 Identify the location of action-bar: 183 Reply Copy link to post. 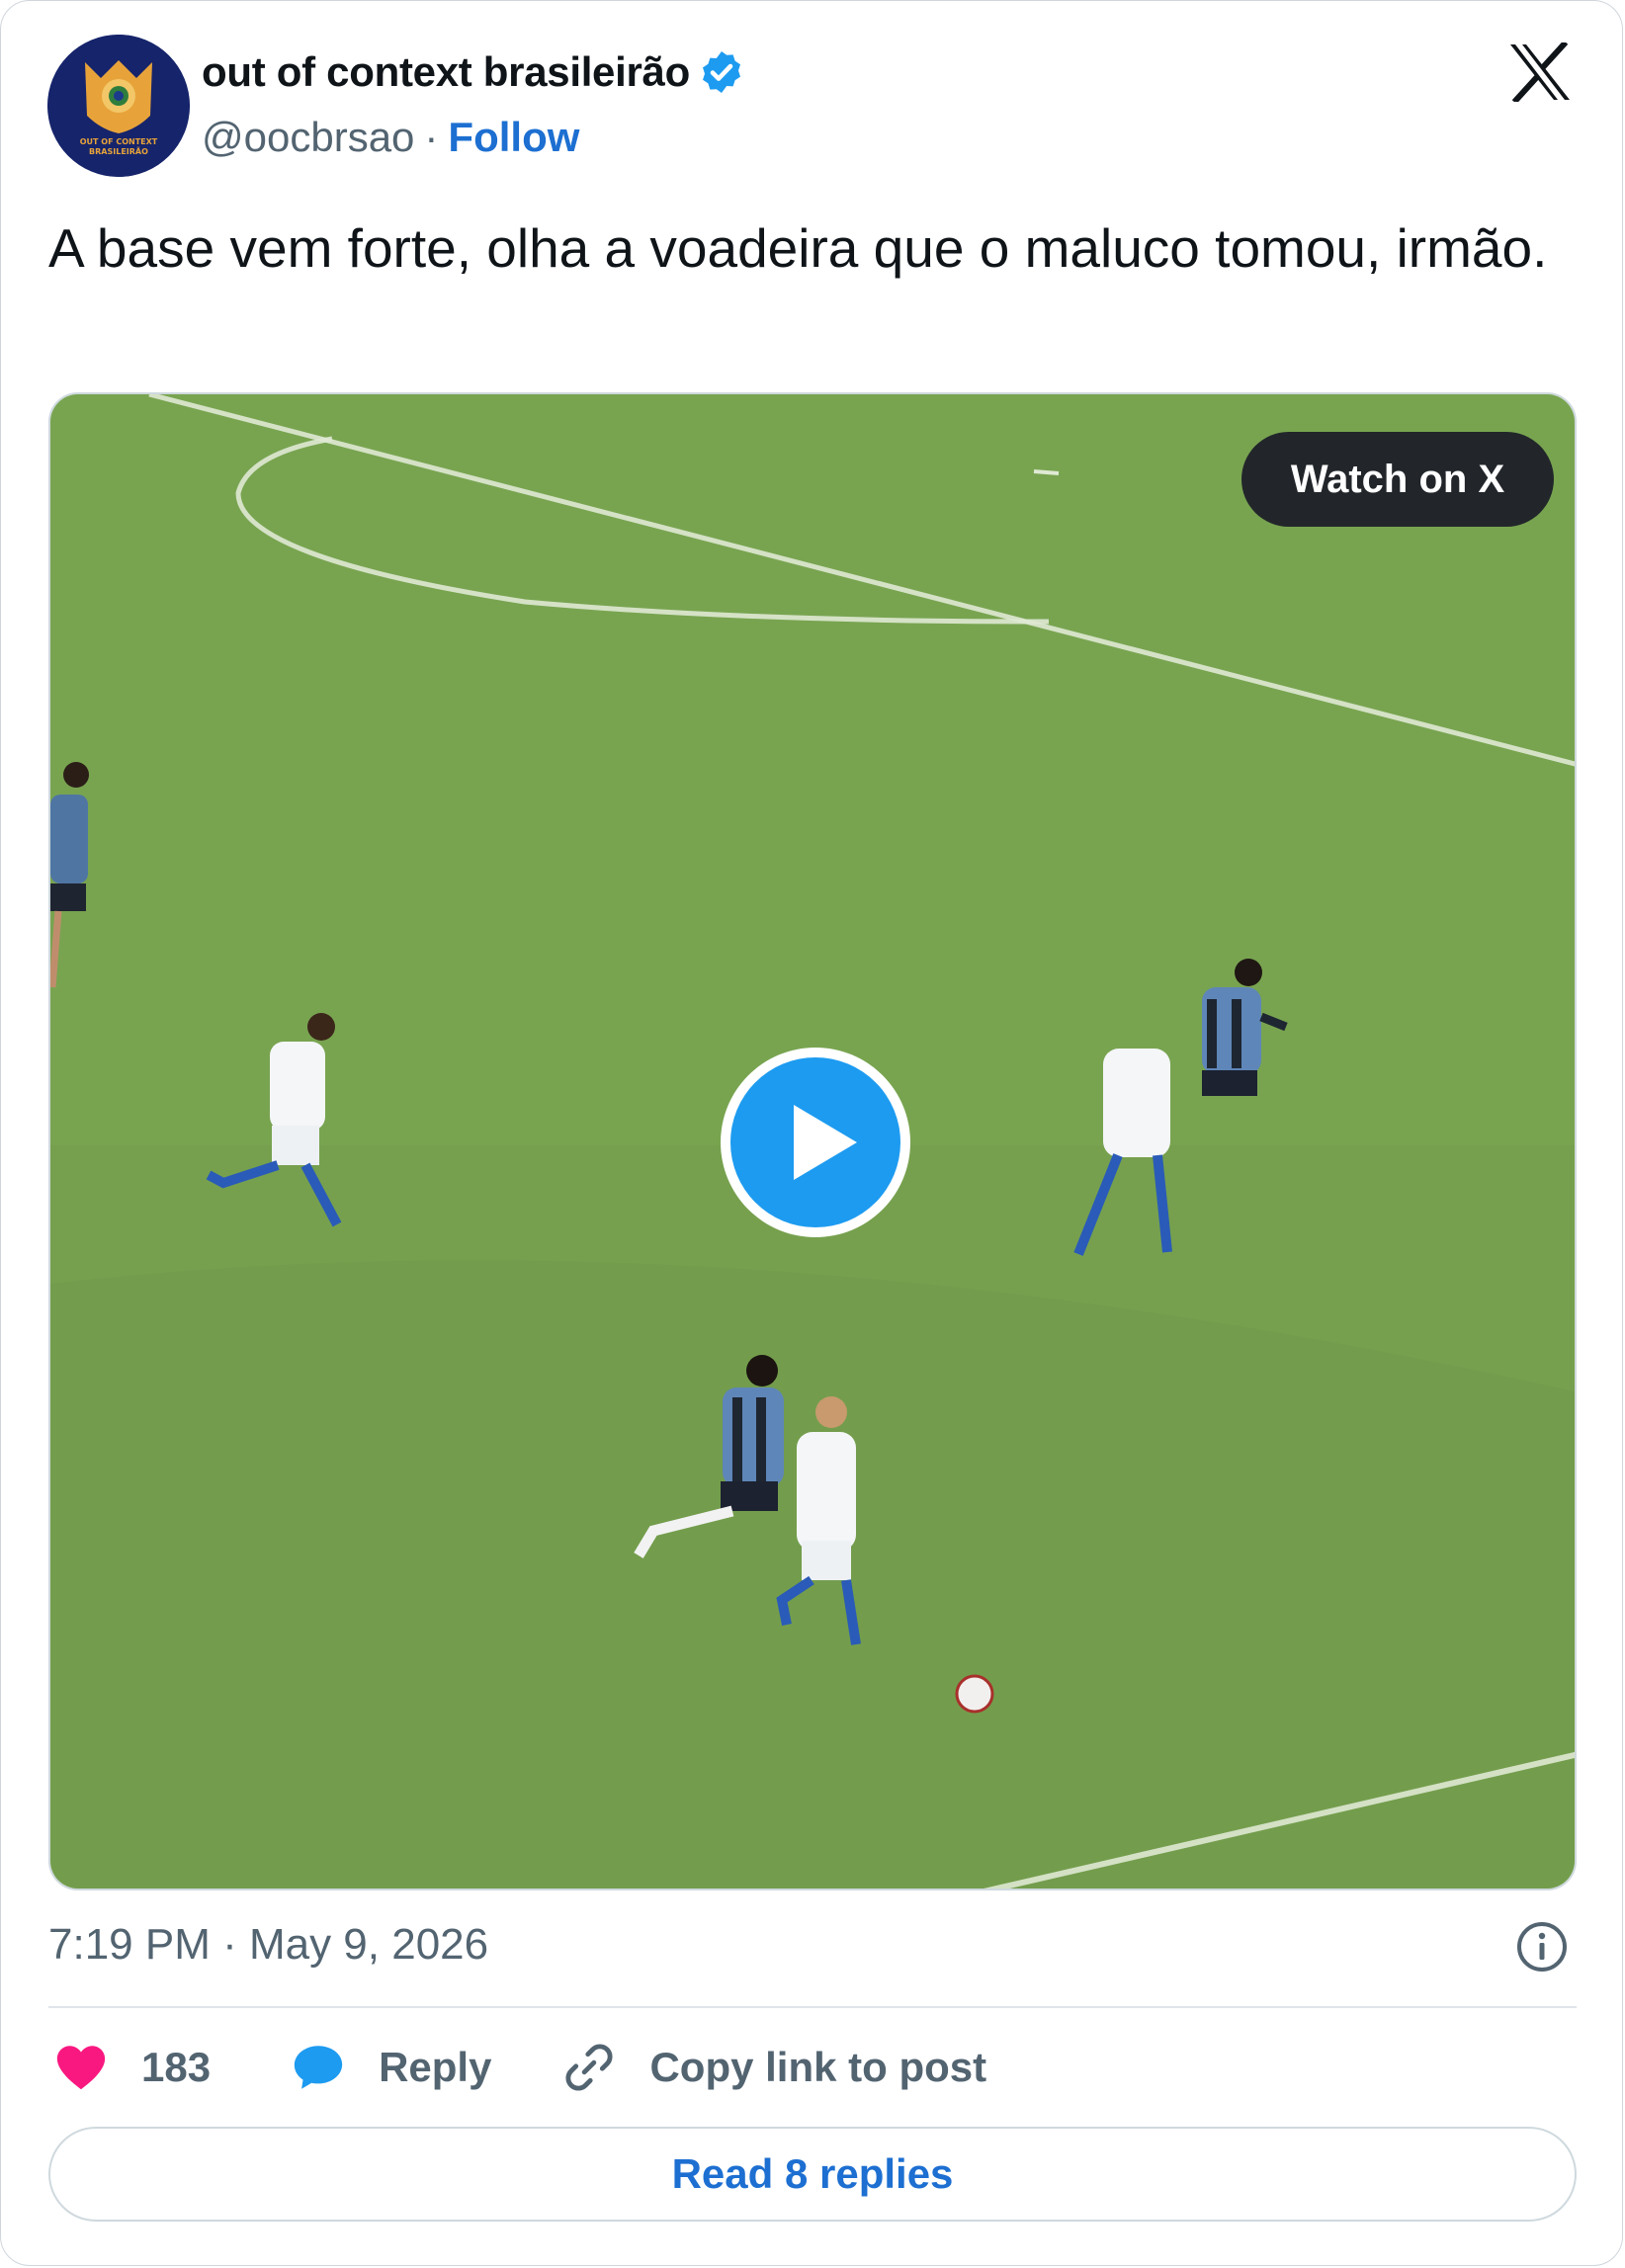
(519, 2067).